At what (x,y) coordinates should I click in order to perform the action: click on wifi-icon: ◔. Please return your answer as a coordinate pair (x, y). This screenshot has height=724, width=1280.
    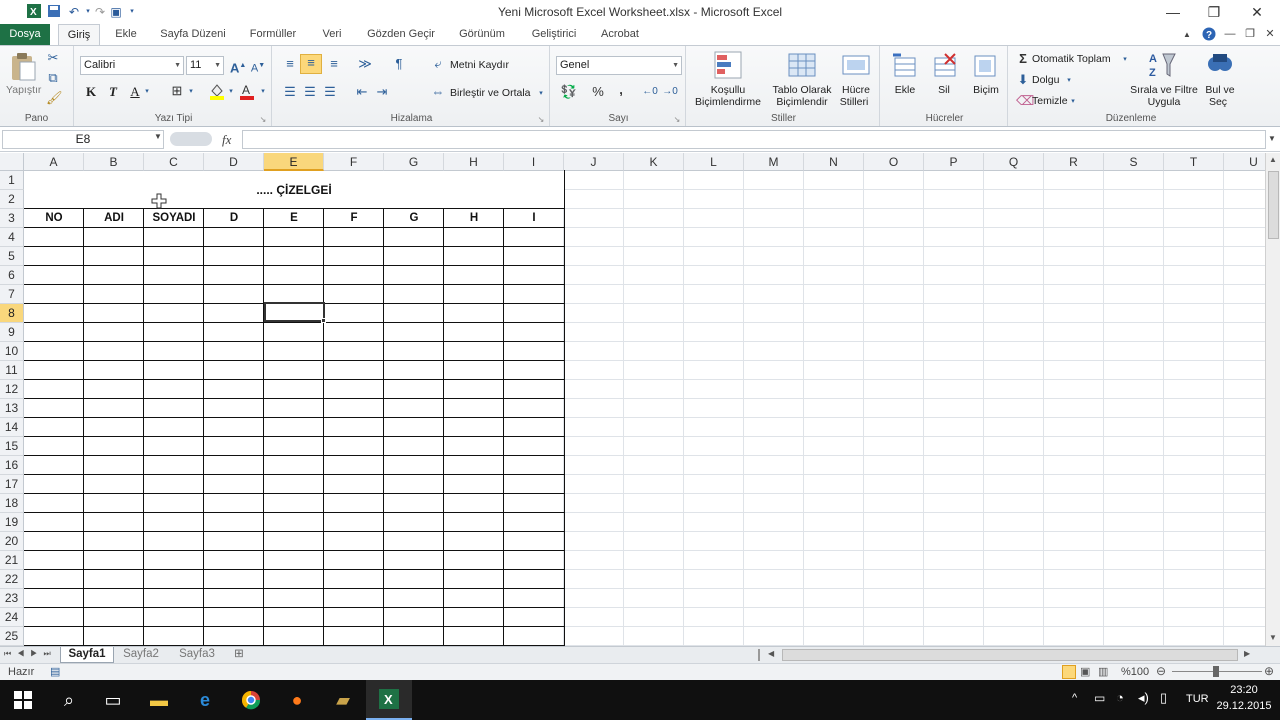
    Looking at the image, I should click on (1120, 697).